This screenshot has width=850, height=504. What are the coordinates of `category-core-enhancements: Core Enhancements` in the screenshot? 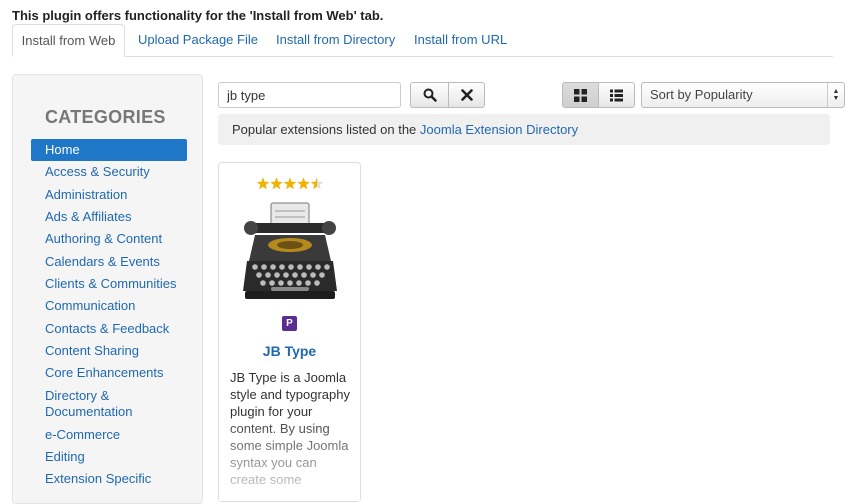 It's located at (109, 373).